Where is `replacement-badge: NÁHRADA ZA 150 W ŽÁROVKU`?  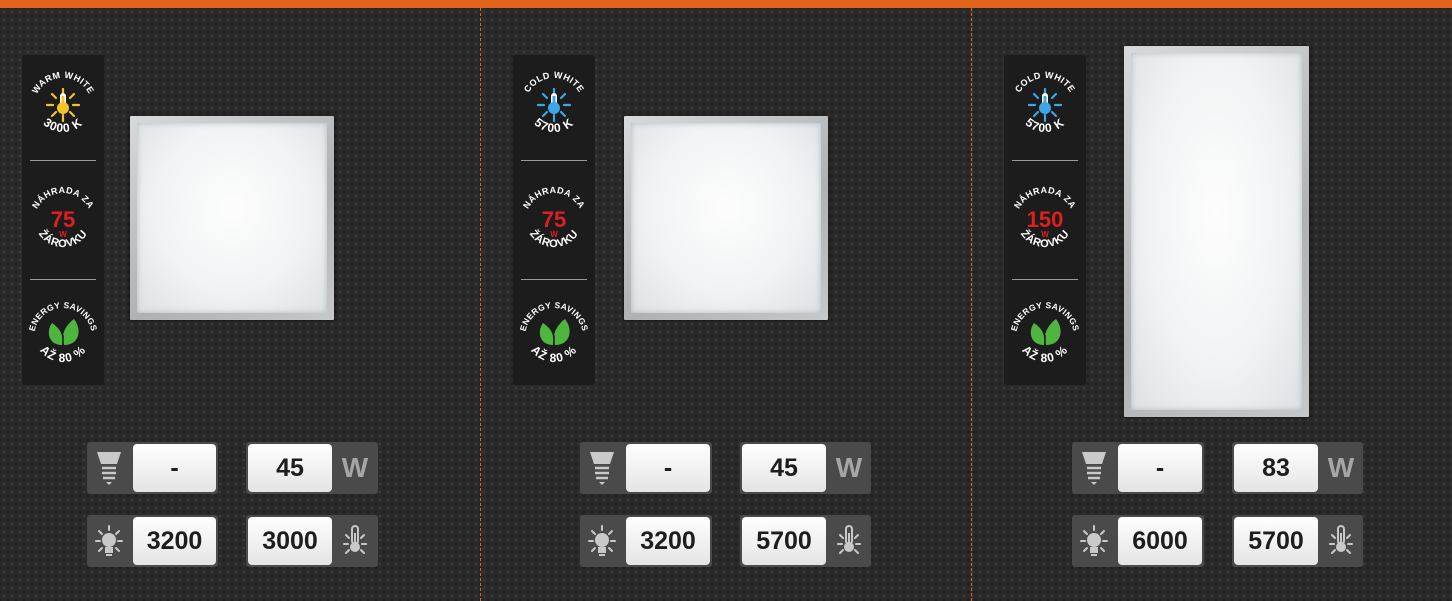 replacement-badge: NÁHRADA ZA 150 W ŽÁROVKU is located at coordinates (1045, 220).